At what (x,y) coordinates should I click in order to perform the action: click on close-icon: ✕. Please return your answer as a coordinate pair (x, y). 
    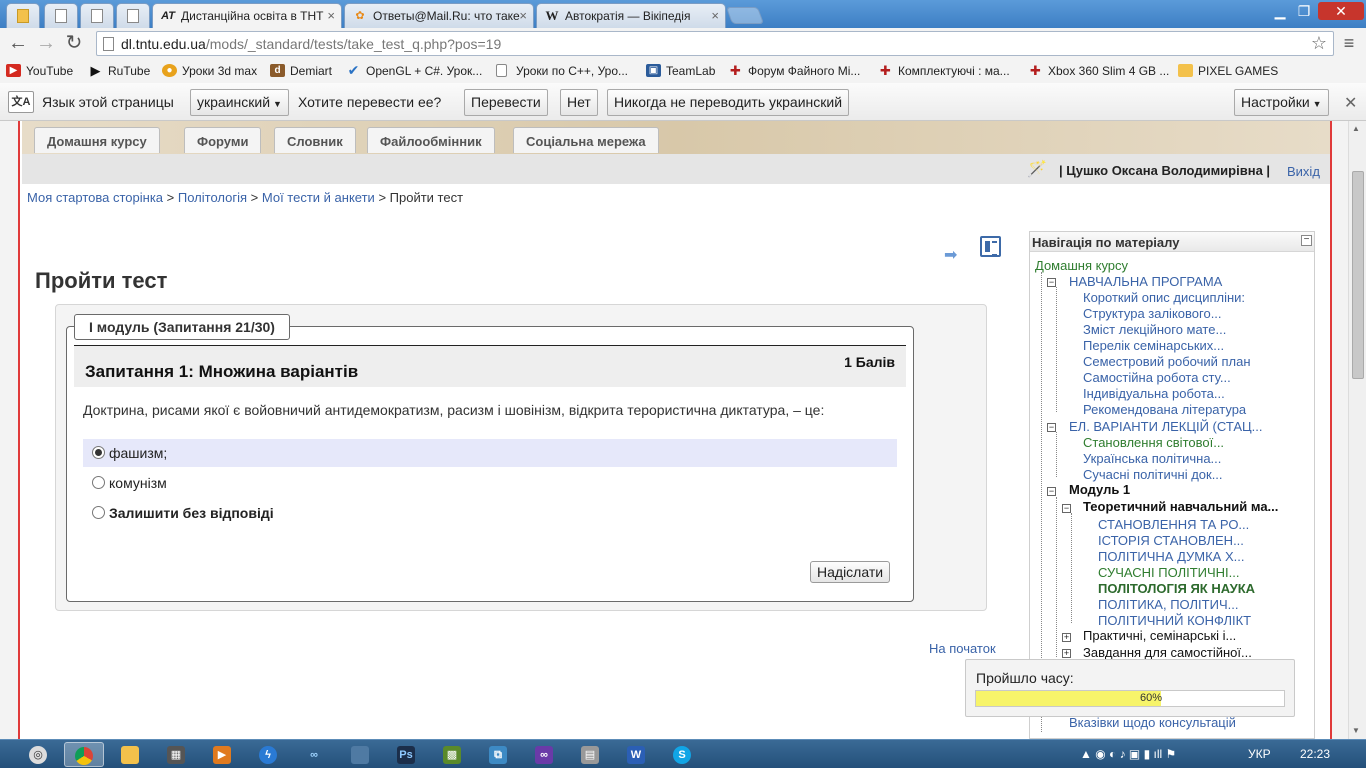
    Looking at the image, I should click on (1350, 103).